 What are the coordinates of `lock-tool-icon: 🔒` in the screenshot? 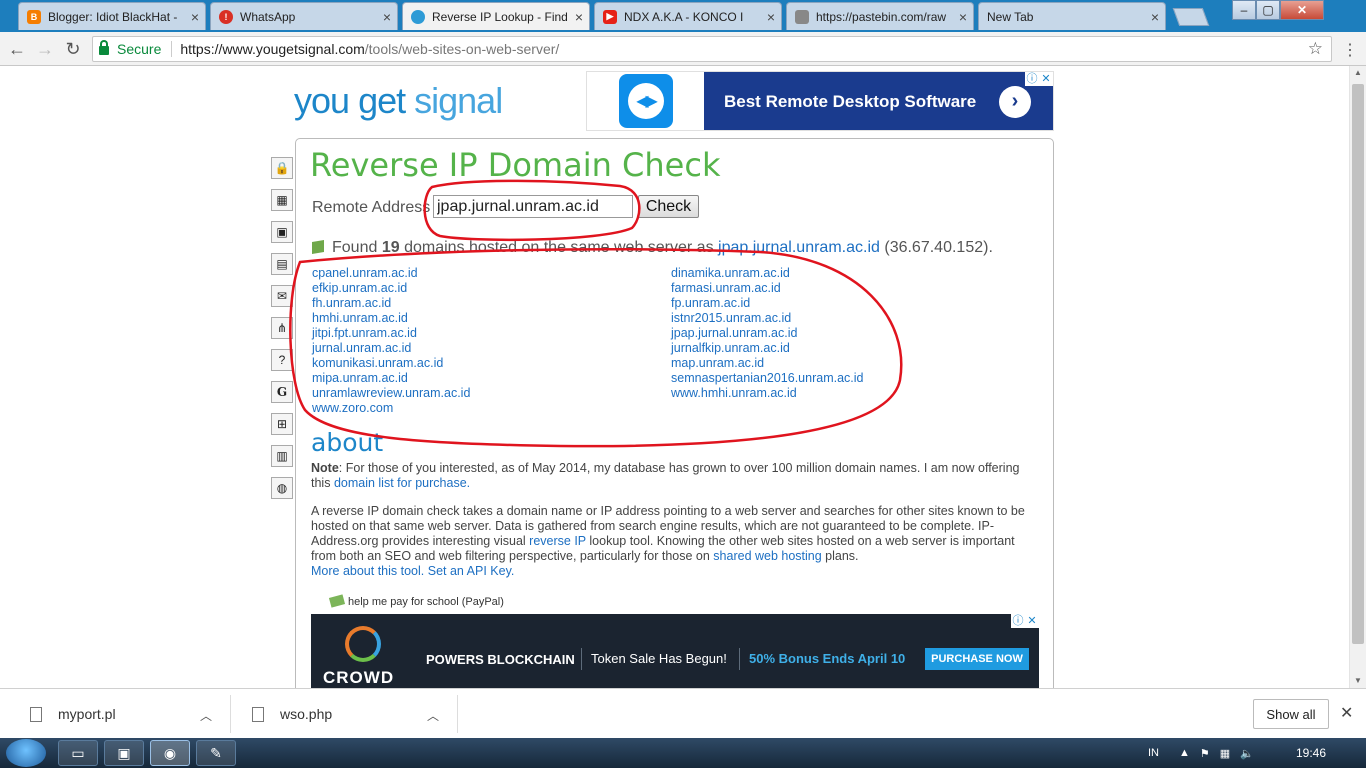 It's located at (282, 168).